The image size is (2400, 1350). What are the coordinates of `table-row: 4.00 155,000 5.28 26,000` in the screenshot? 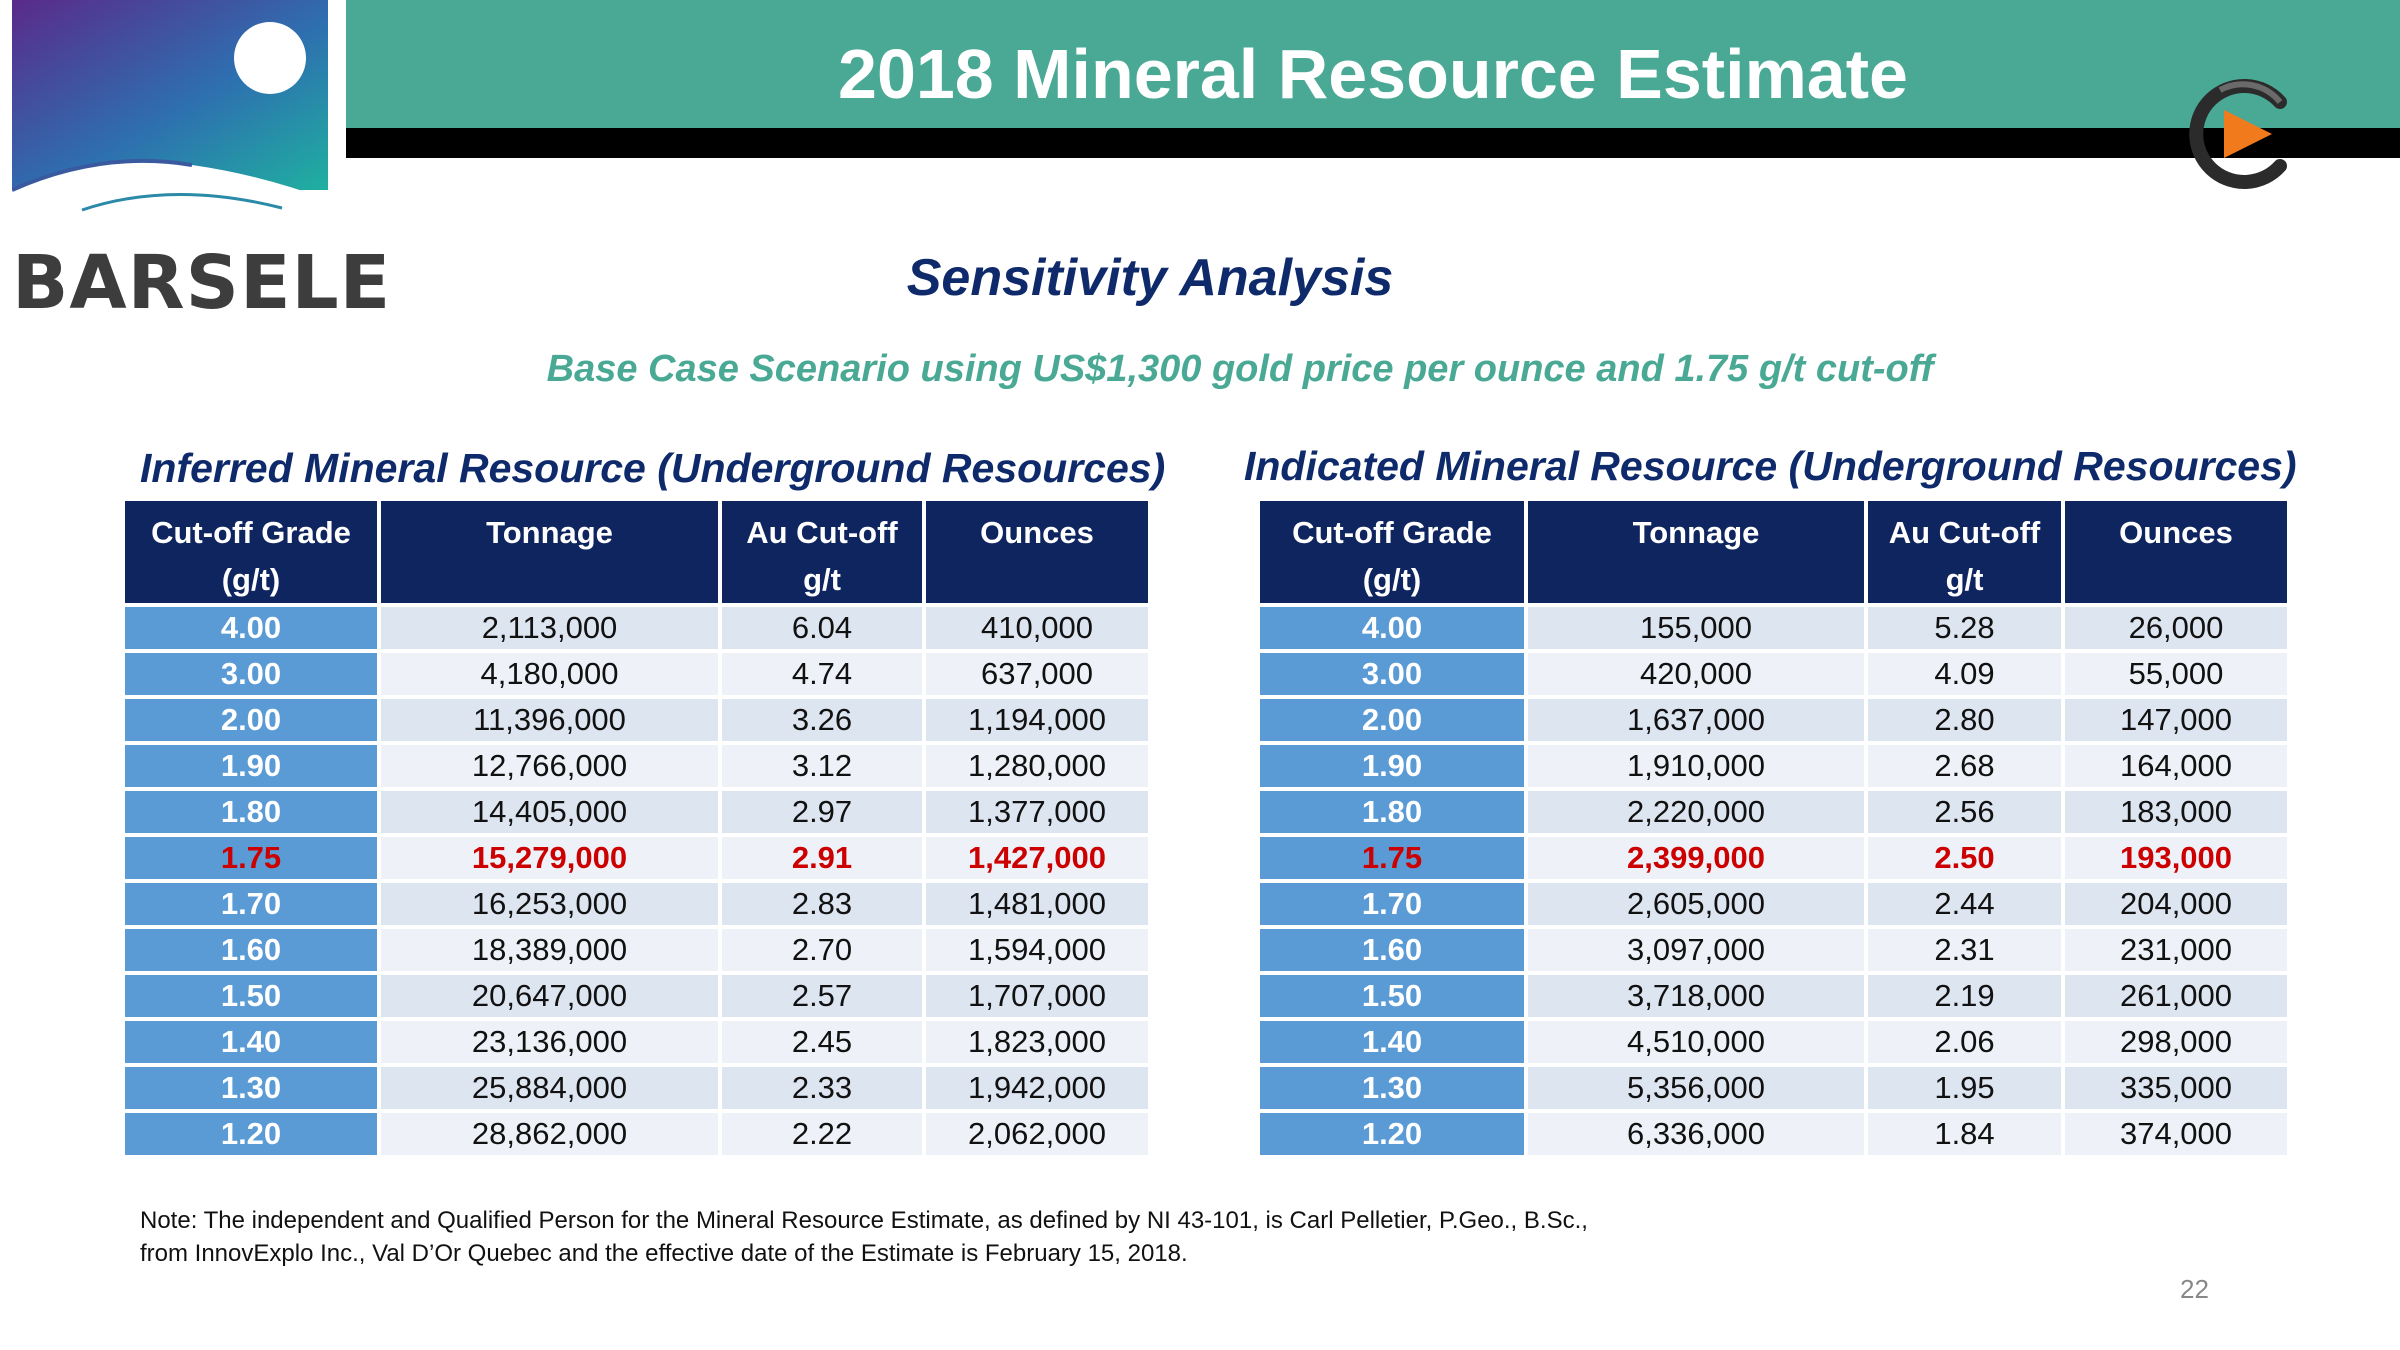 It's located at (1773, 628).